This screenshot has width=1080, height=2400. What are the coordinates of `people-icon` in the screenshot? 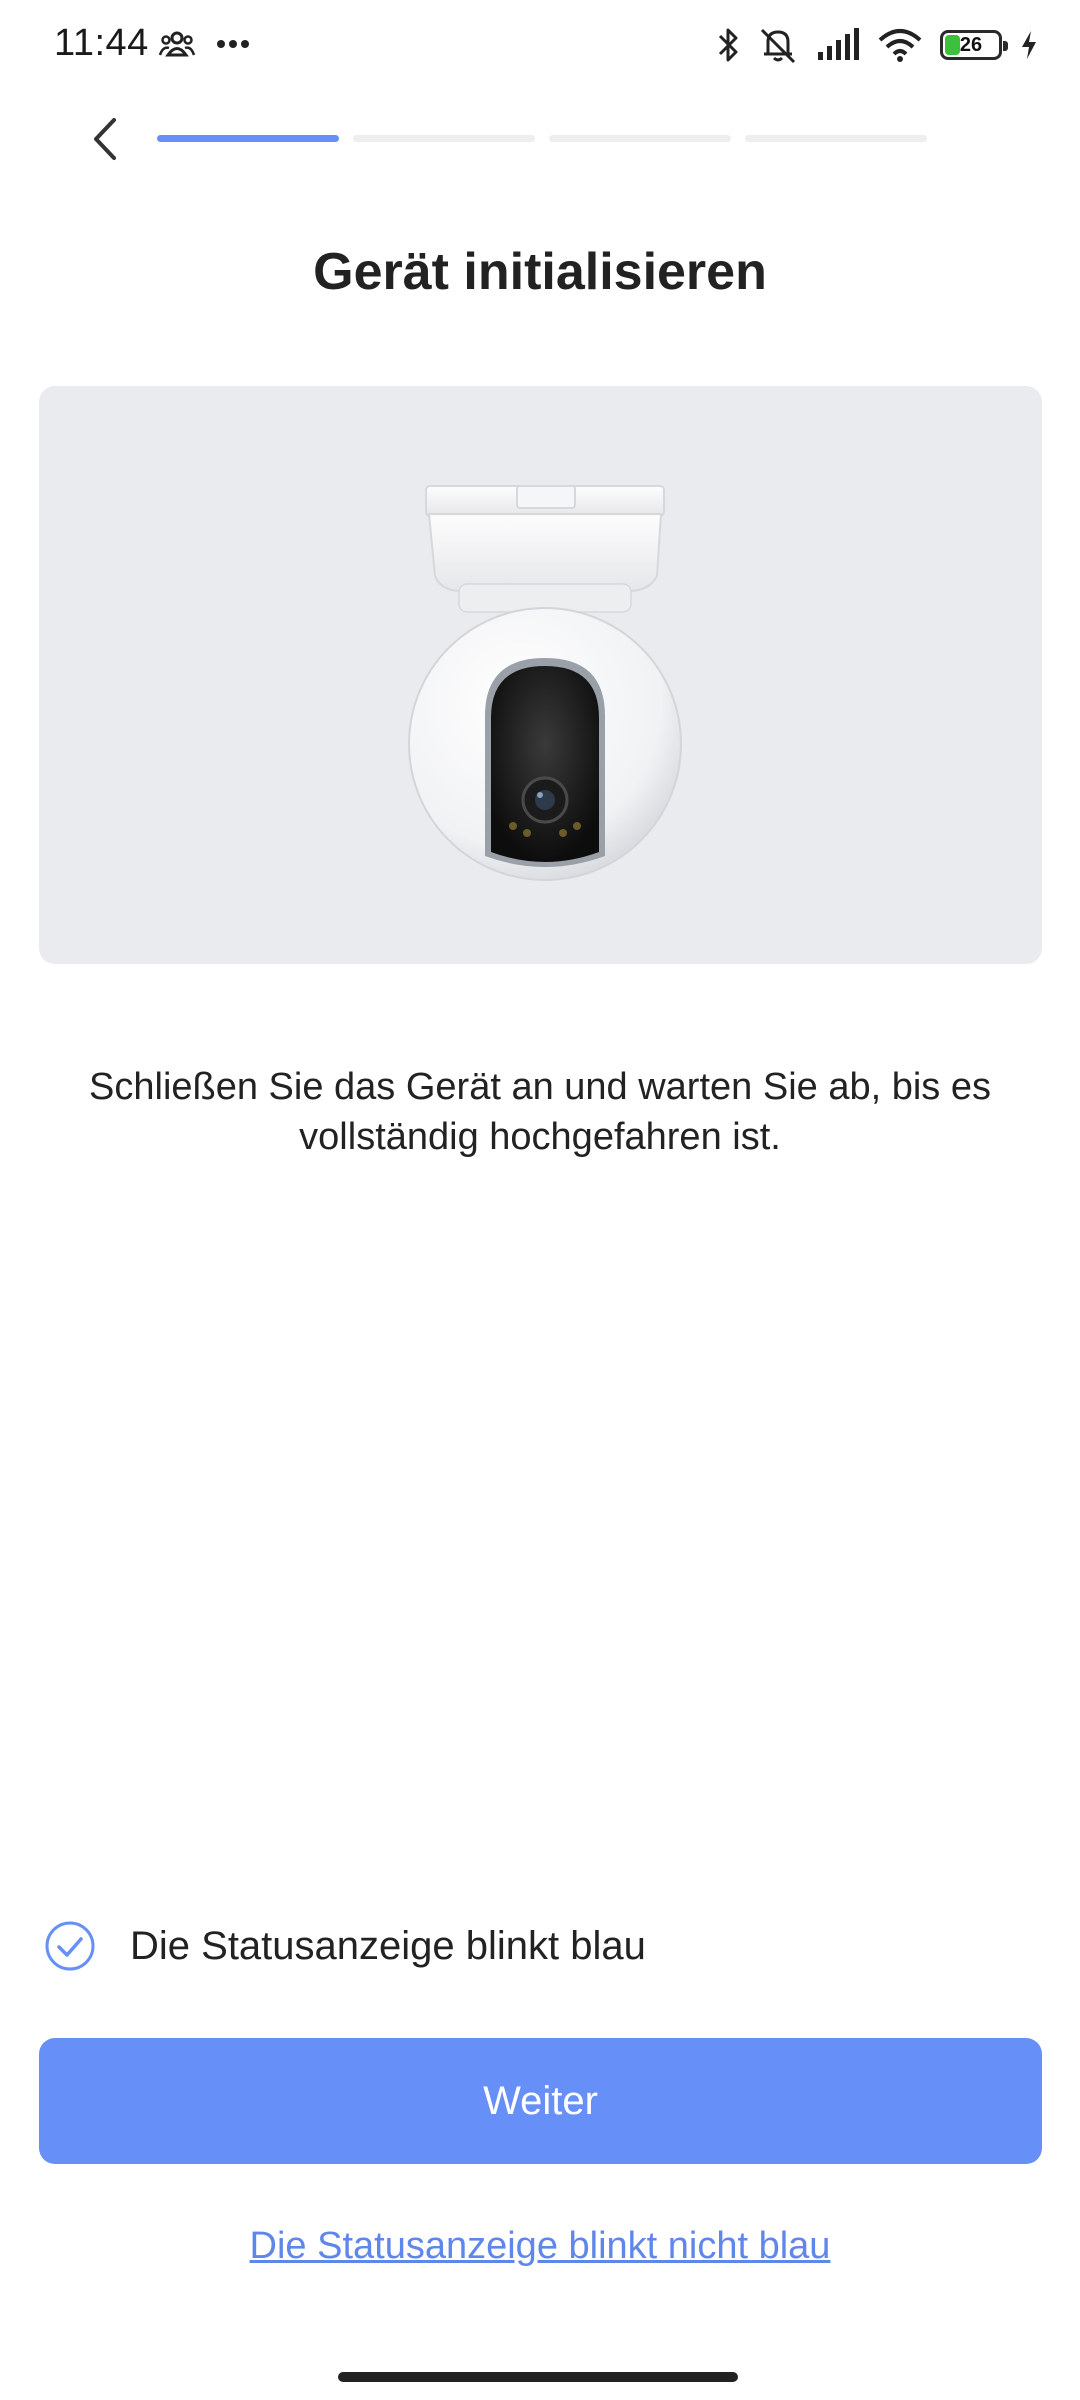 It's located at (177, 44).